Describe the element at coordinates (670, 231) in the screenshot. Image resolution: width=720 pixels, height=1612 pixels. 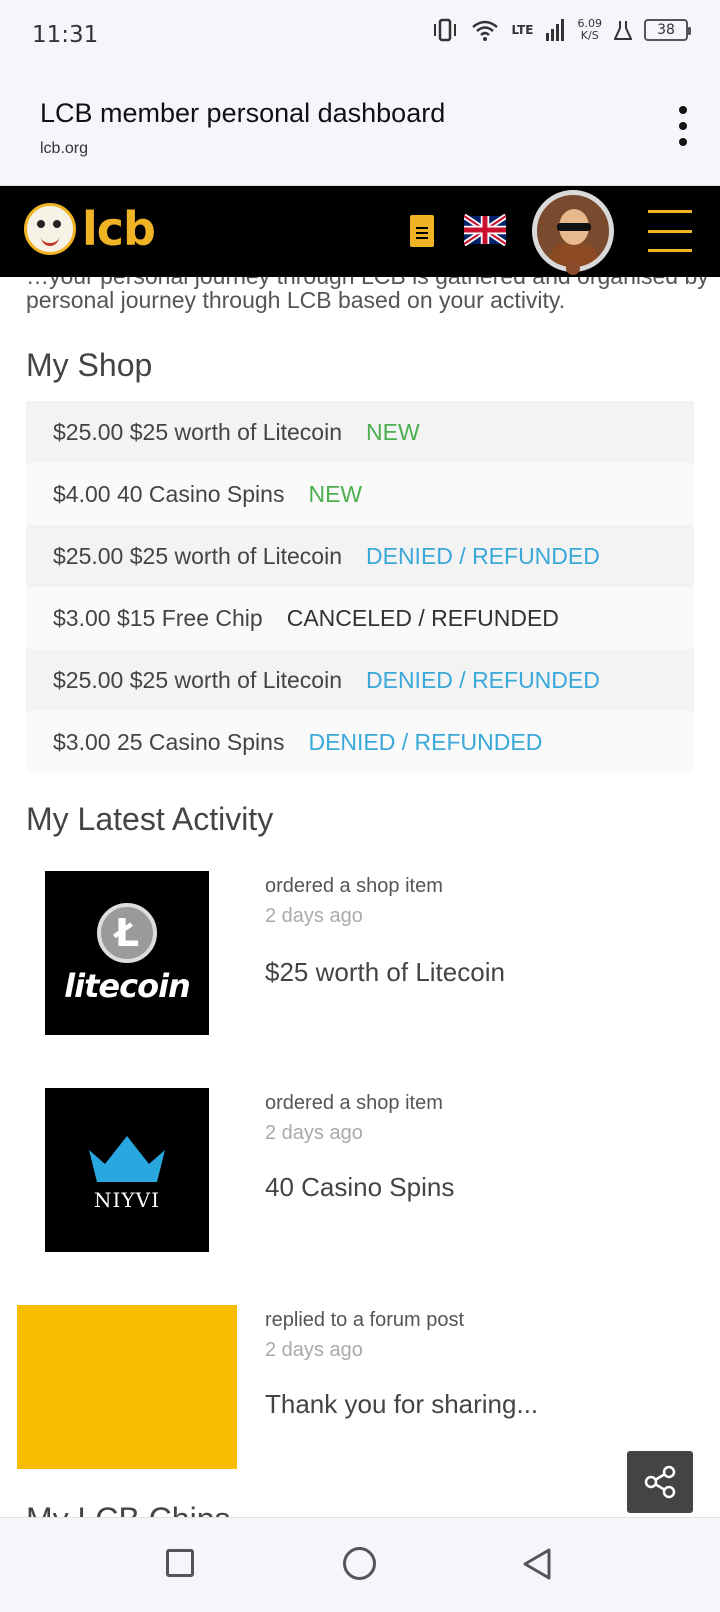
I see `hamburger-icon` at that location.